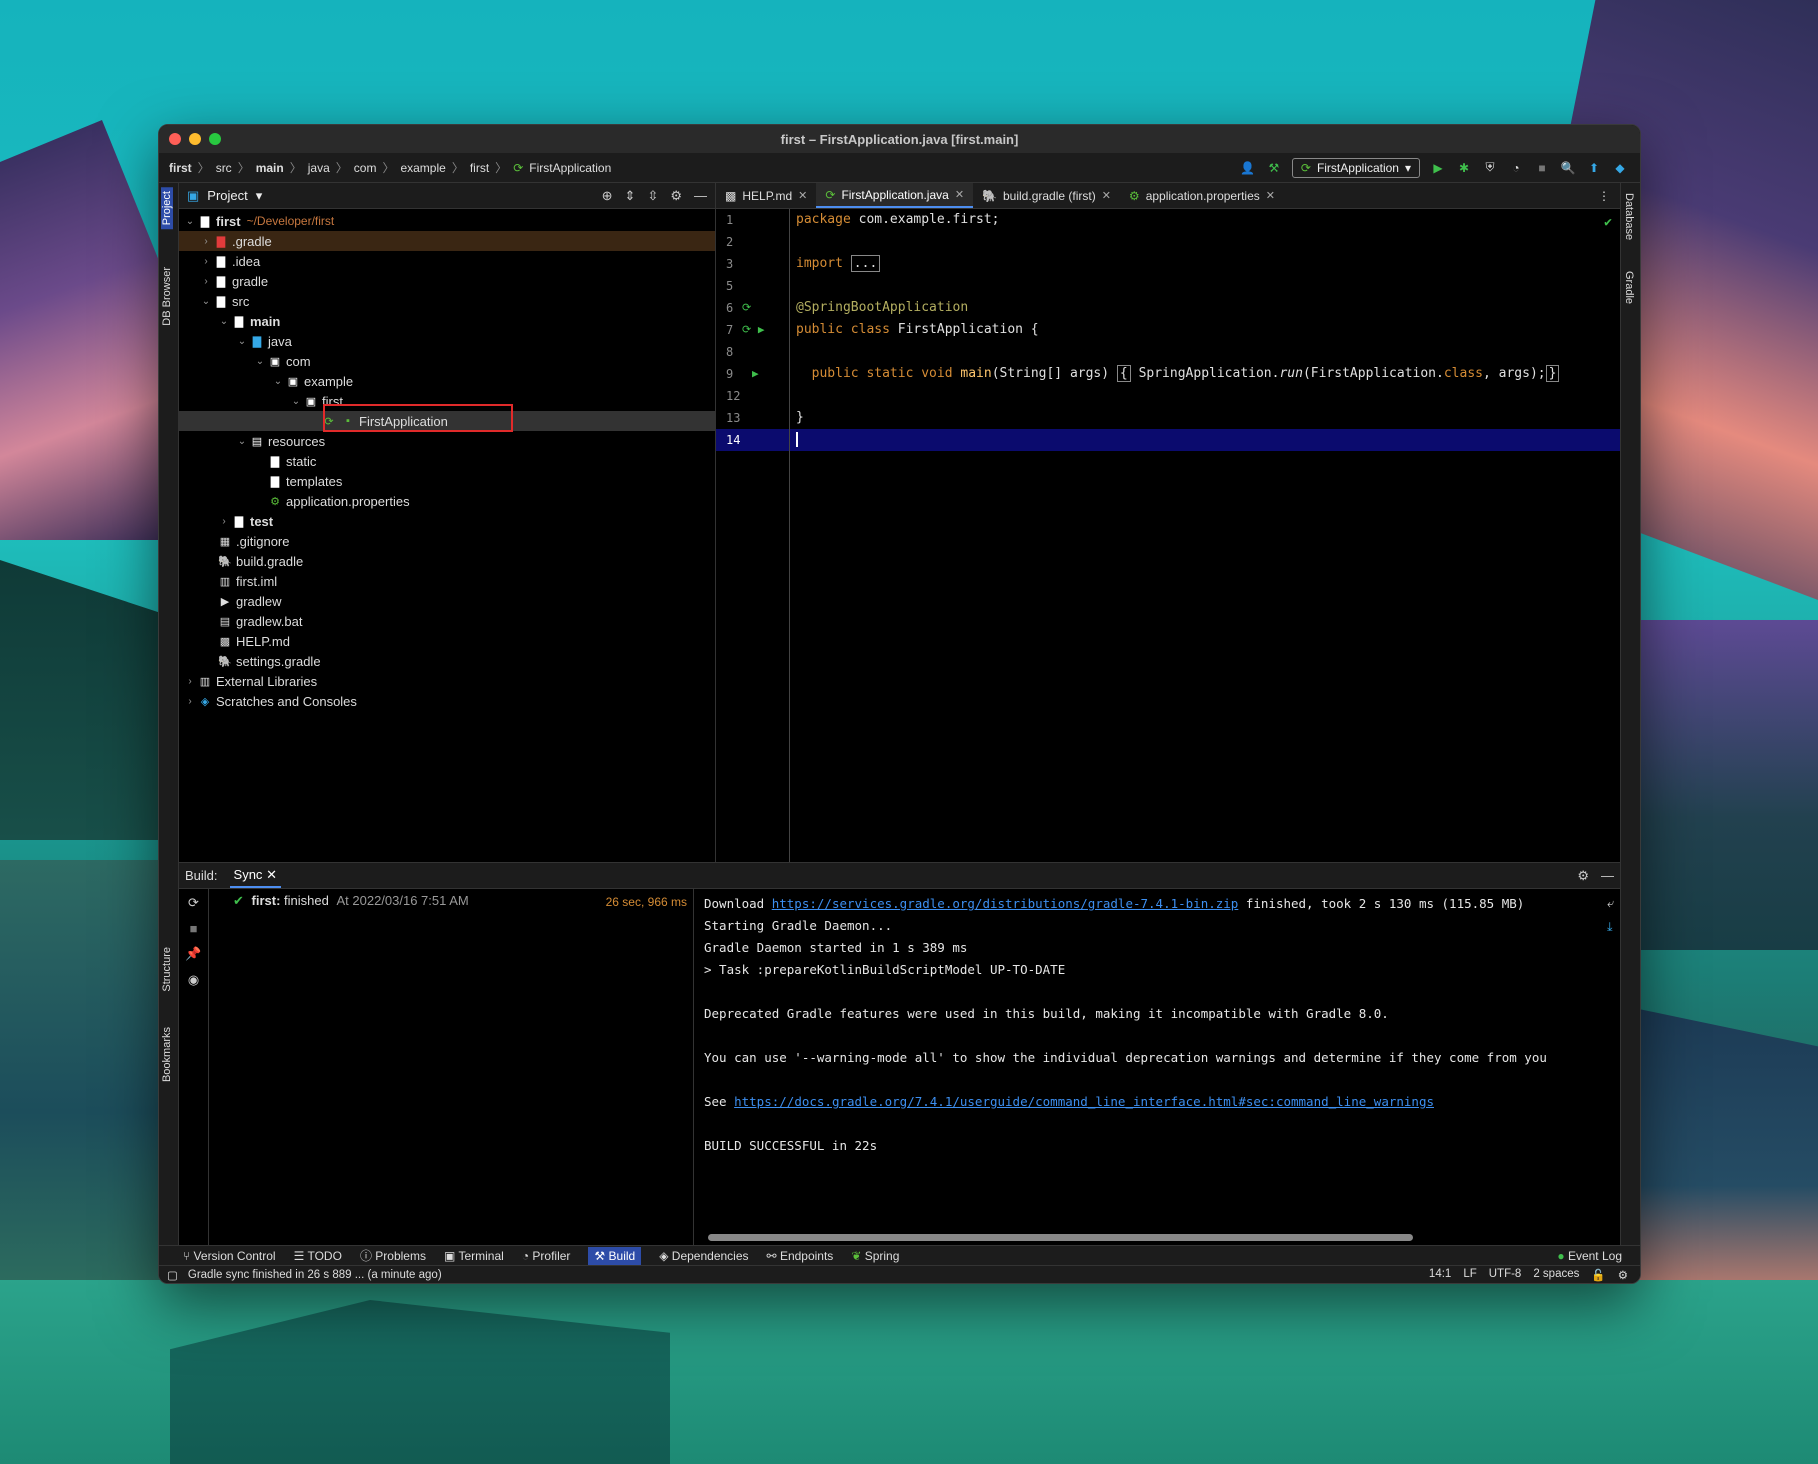  I want to click on tree-item: › ▥ External Libraries, so click(447, 681).